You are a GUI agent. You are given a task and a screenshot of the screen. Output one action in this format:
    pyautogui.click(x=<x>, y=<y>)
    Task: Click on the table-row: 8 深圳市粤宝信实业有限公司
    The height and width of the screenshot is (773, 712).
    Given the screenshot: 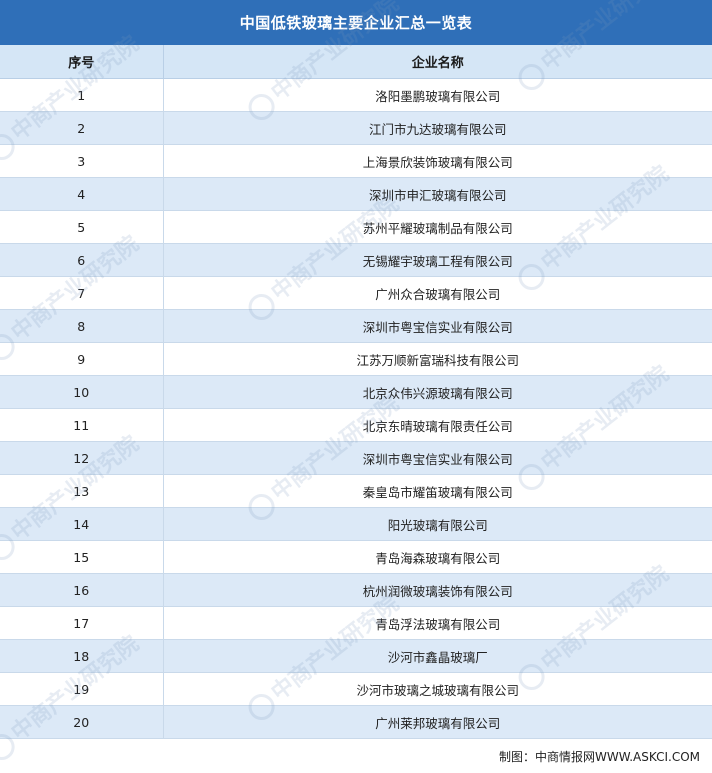 What is the action you would take?
    pyautogui.click(x=356, y=326)
    